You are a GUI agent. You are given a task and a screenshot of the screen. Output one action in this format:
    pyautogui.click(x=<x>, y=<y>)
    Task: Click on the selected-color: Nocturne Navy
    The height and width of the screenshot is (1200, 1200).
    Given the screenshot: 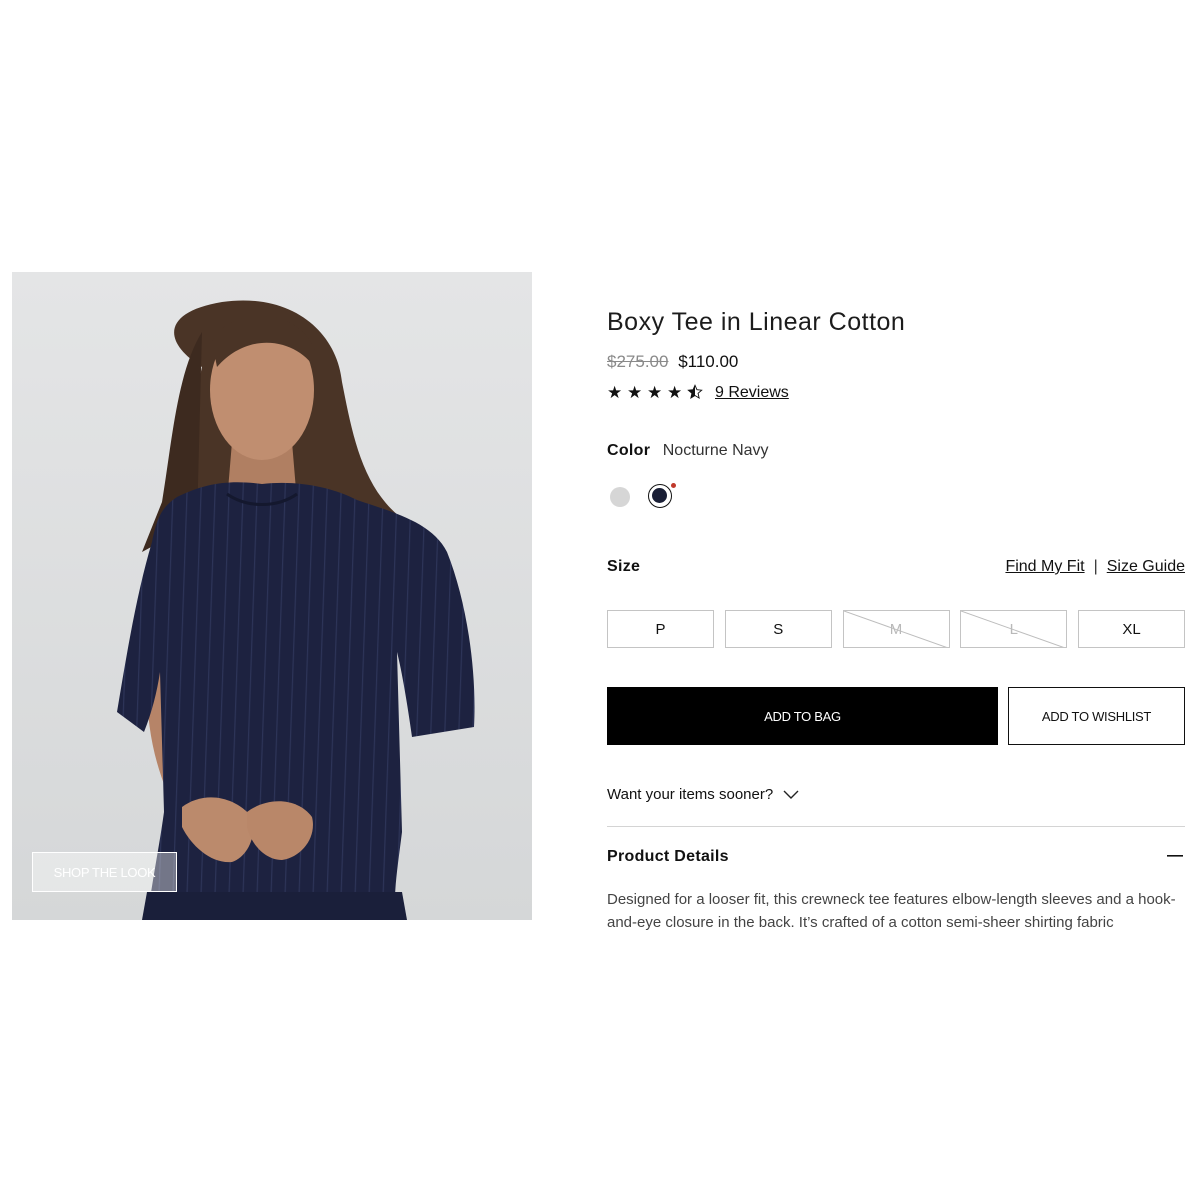 What is the action you would take?
    pyautogui.click(x=715, y=450)
    